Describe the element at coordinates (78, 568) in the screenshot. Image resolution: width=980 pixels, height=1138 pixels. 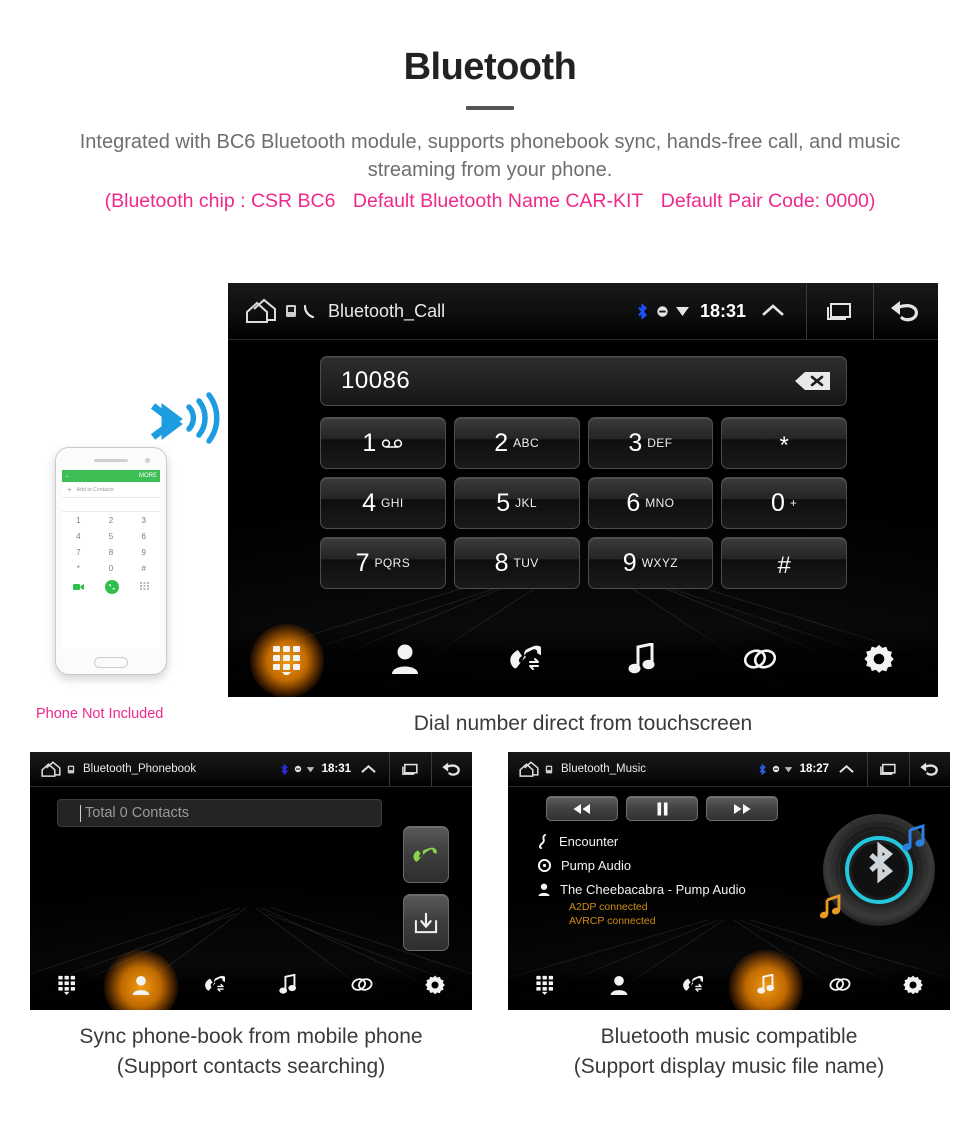
I see `phone-key: *` at that location.